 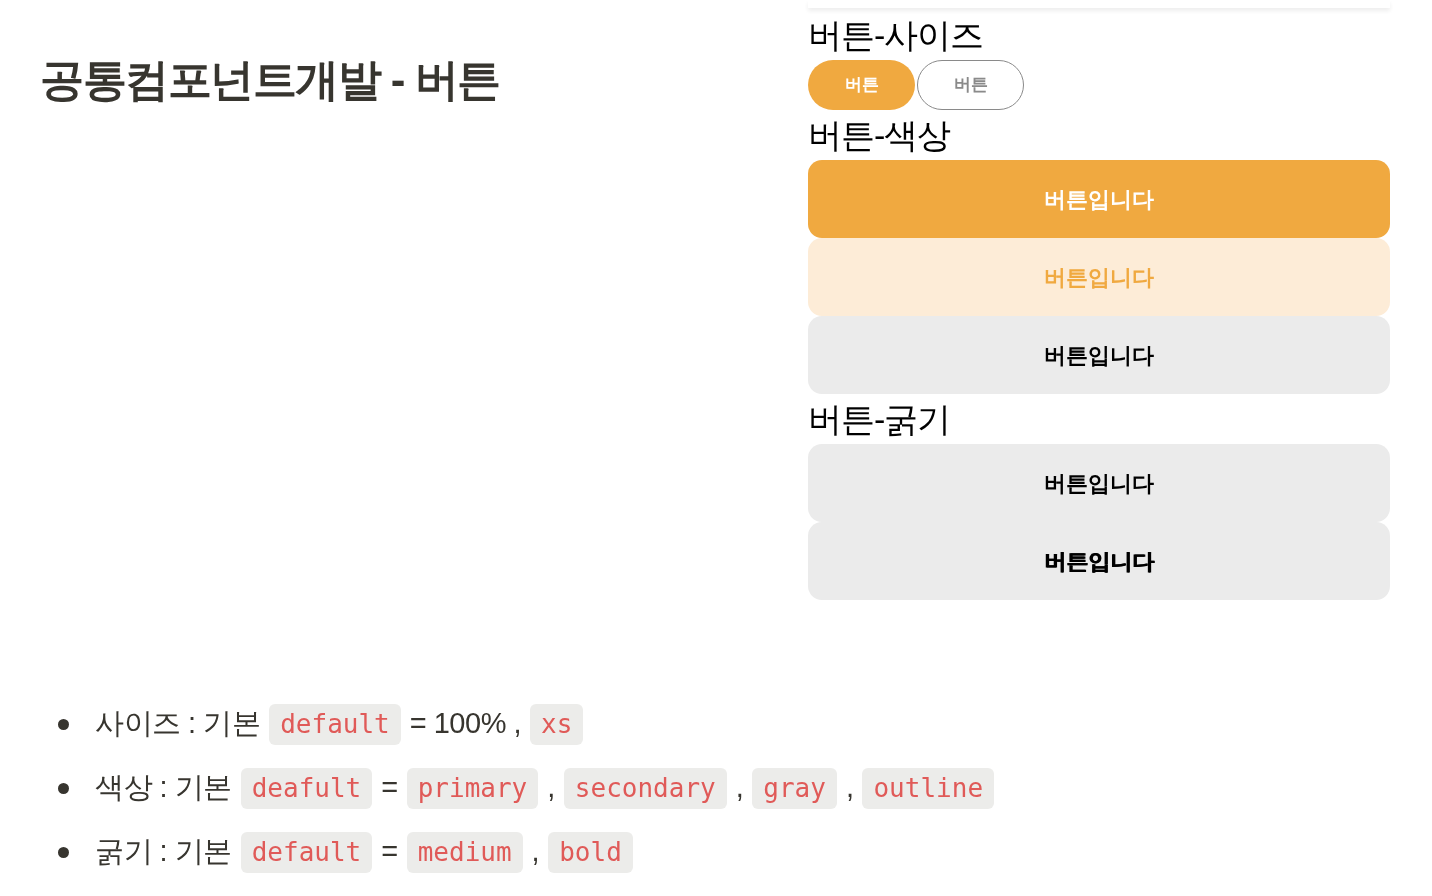 I want to click on section-heading: 버튼-굵기, so click(x=879, y=419).